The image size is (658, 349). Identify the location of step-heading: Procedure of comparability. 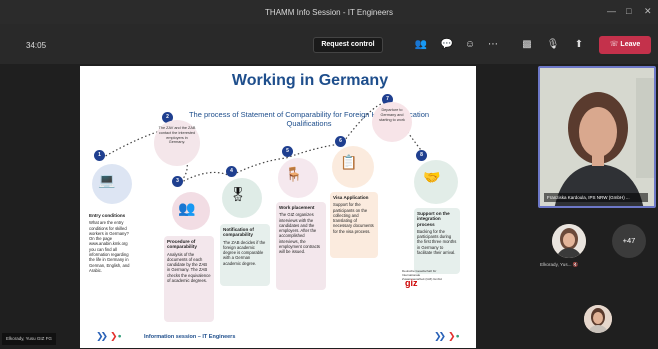
(182, 244).